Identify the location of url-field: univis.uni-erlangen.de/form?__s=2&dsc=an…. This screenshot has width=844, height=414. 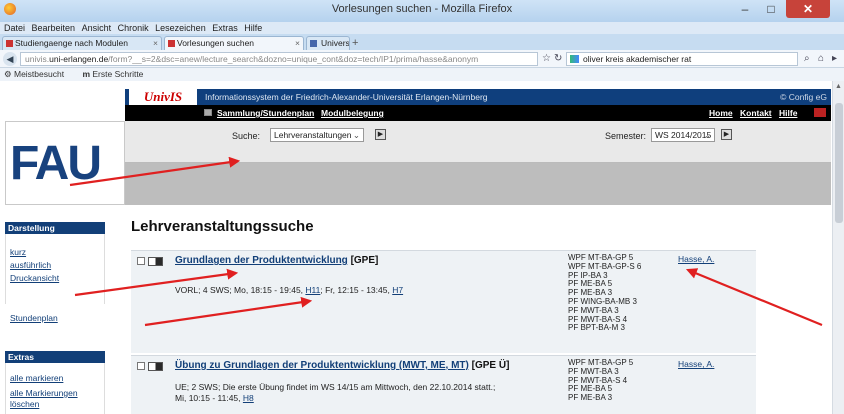
(279, 59).